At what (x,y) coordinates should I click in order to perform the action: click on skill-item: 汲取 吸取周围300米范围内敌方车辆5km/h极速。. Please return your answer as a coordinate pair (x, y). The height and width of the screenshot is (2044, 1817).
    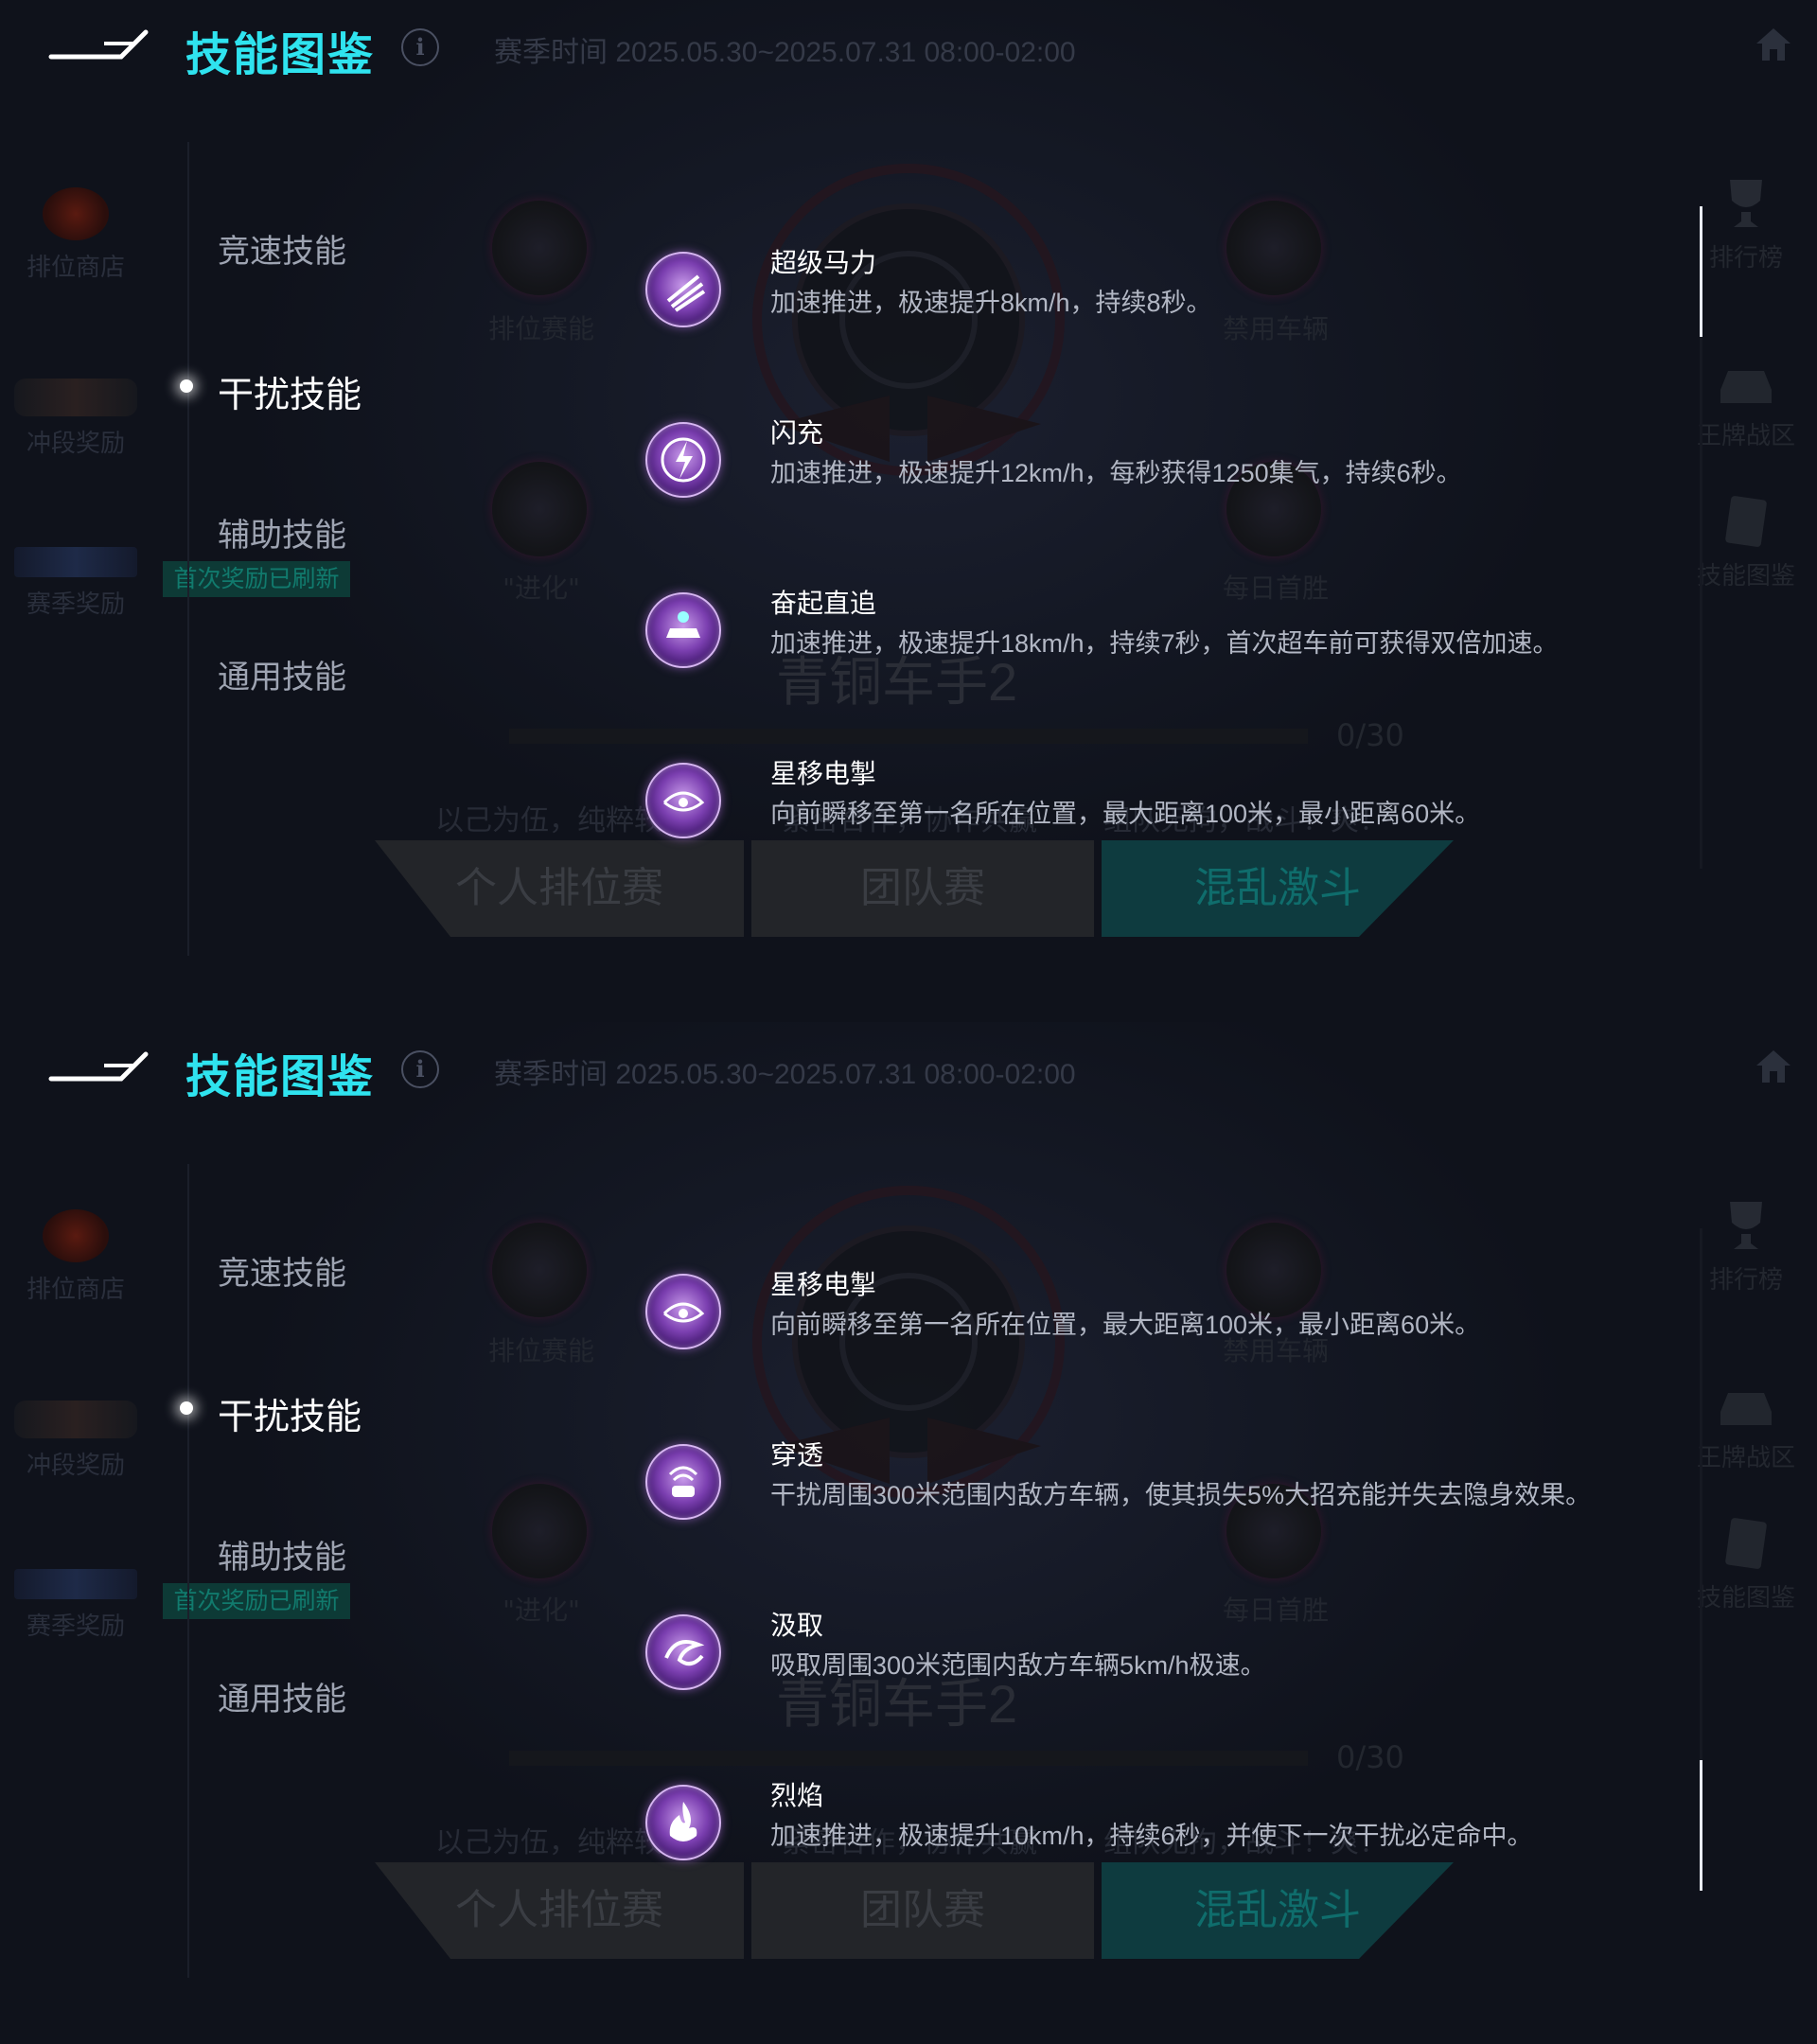
    Looking at the image, I should click on (1183, 1652).